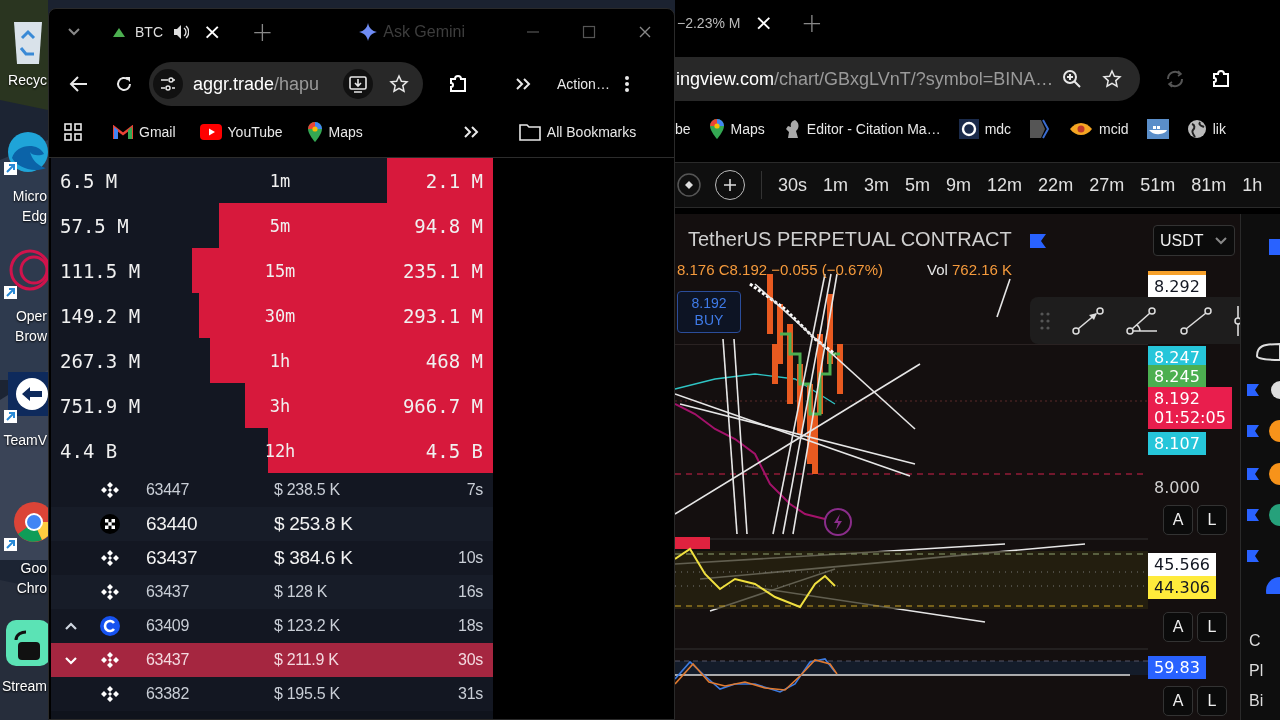  What do you see at coordinates (1194, 240) in the screenshot?
I see `currency-dropdown: USDT` at bounding box center [1194, 240].